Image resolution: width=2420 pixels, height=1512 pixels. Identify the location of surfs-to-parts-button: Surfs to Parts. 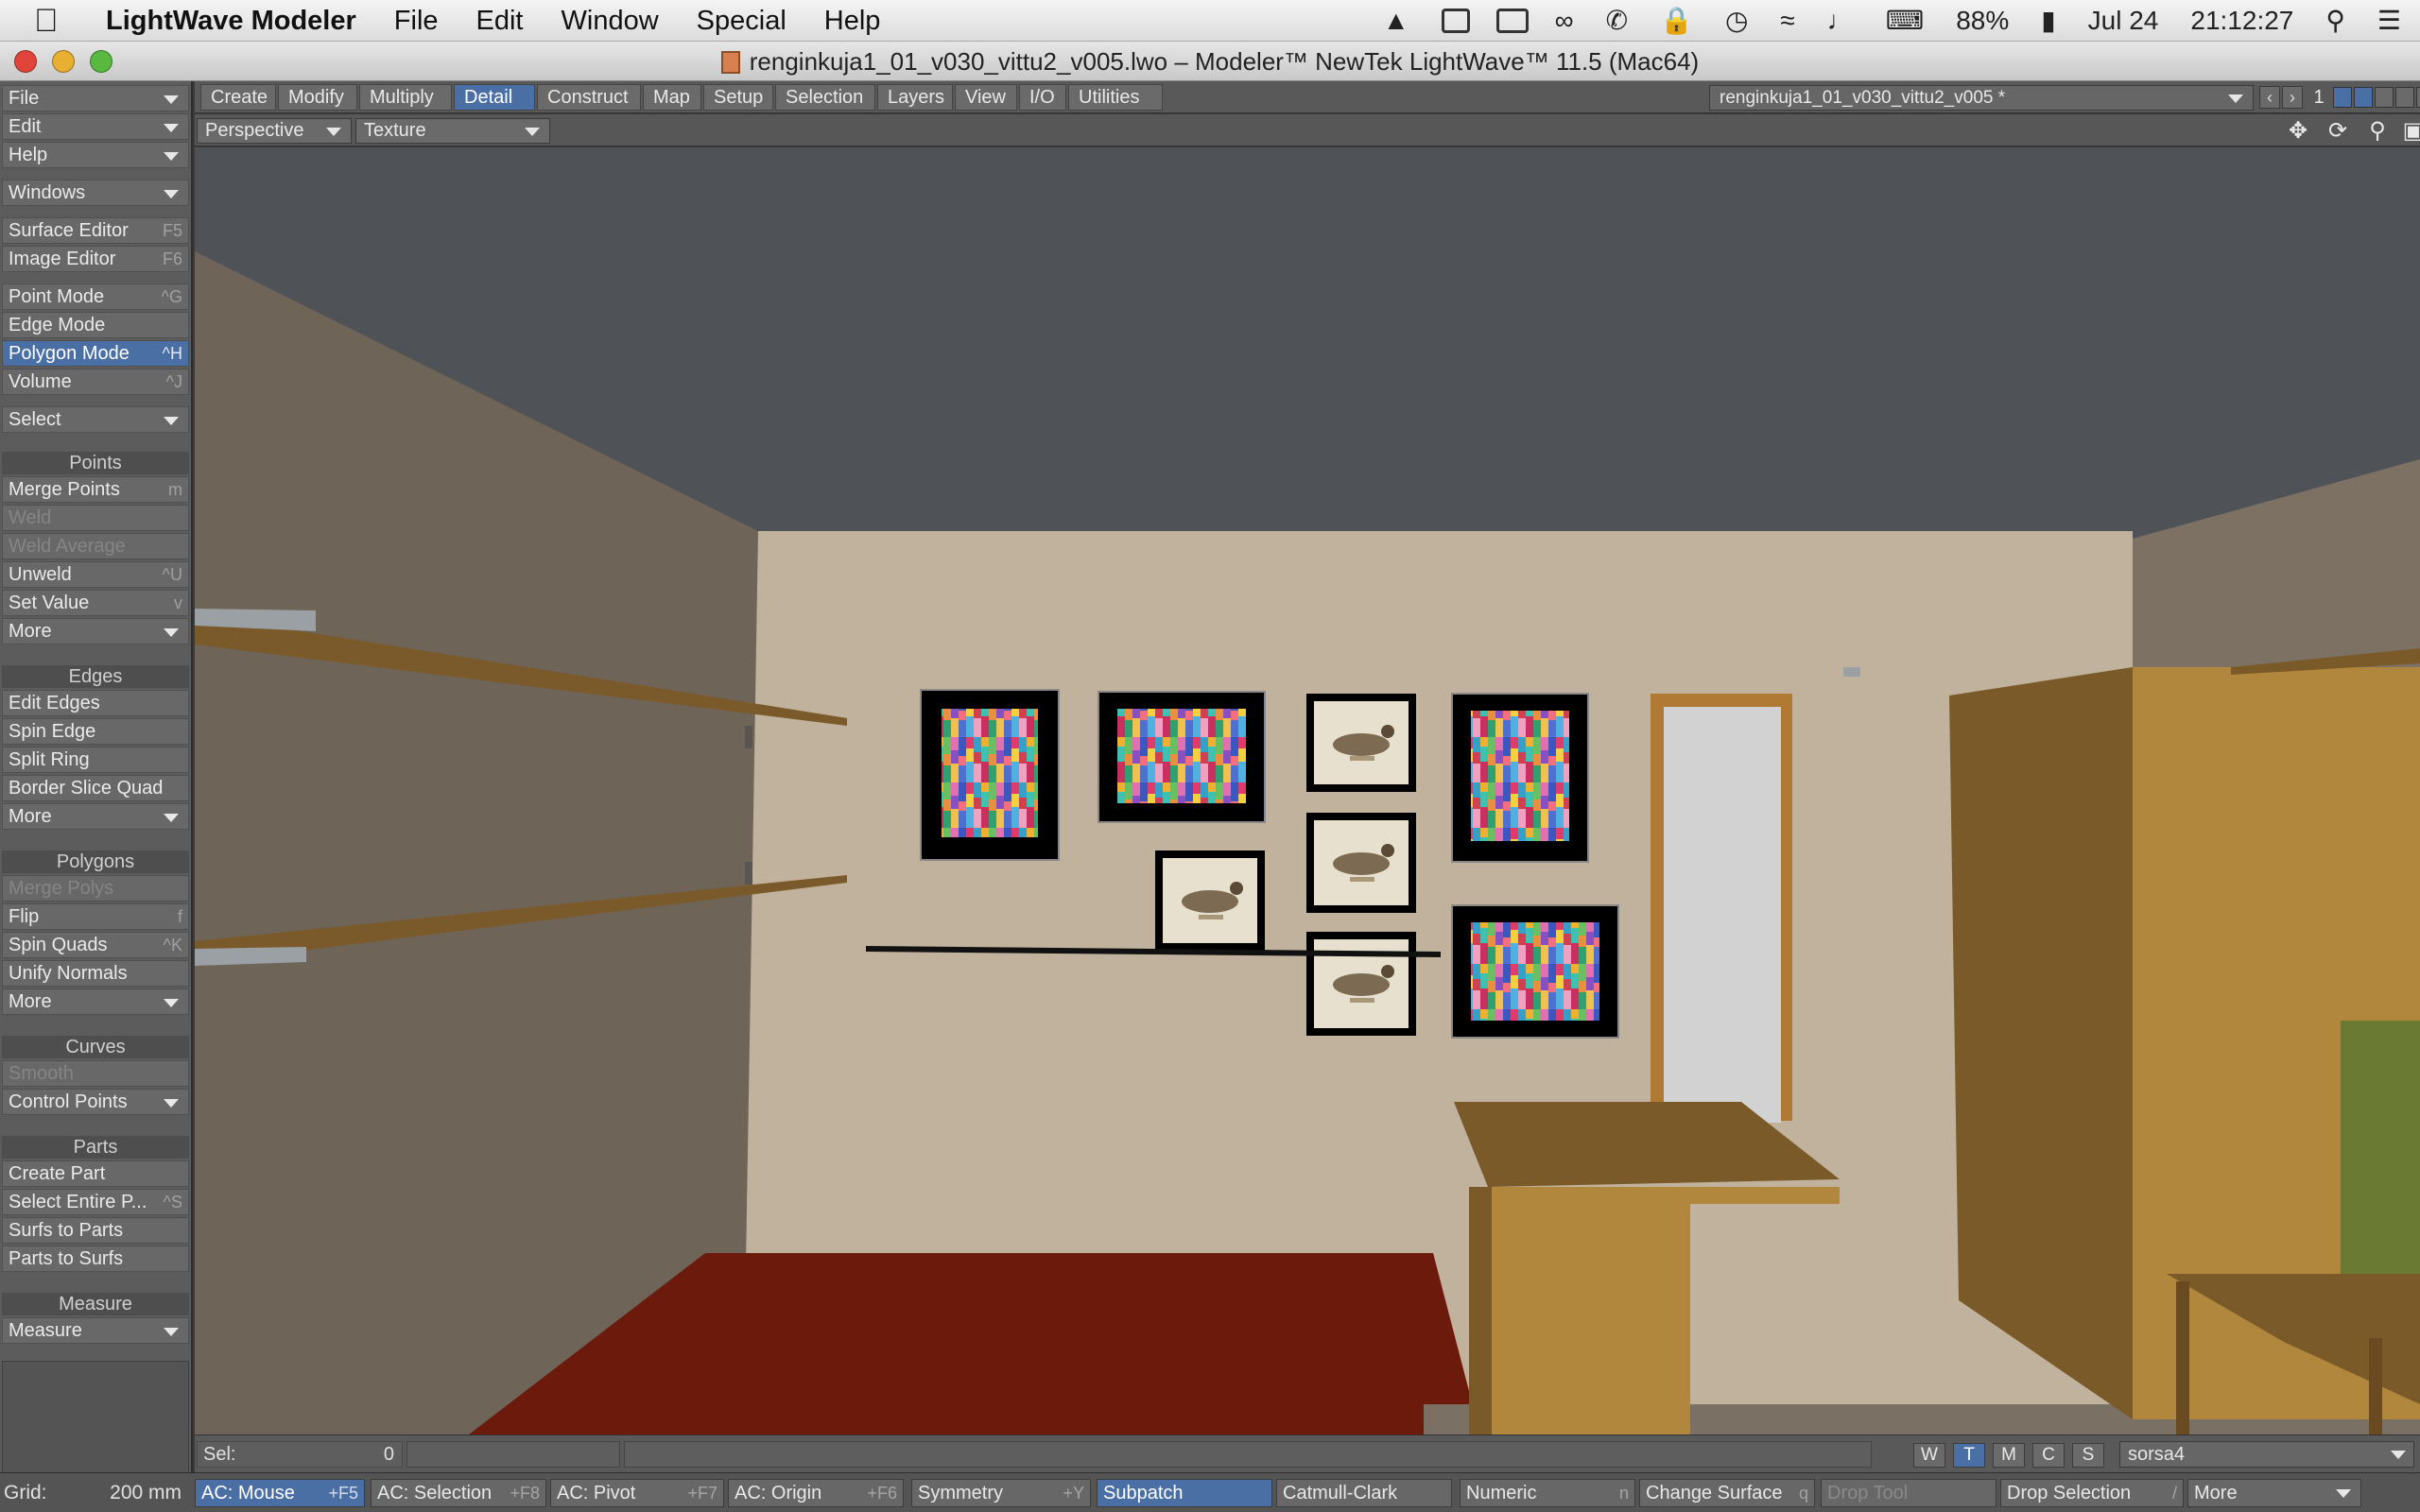
(95, 1230).